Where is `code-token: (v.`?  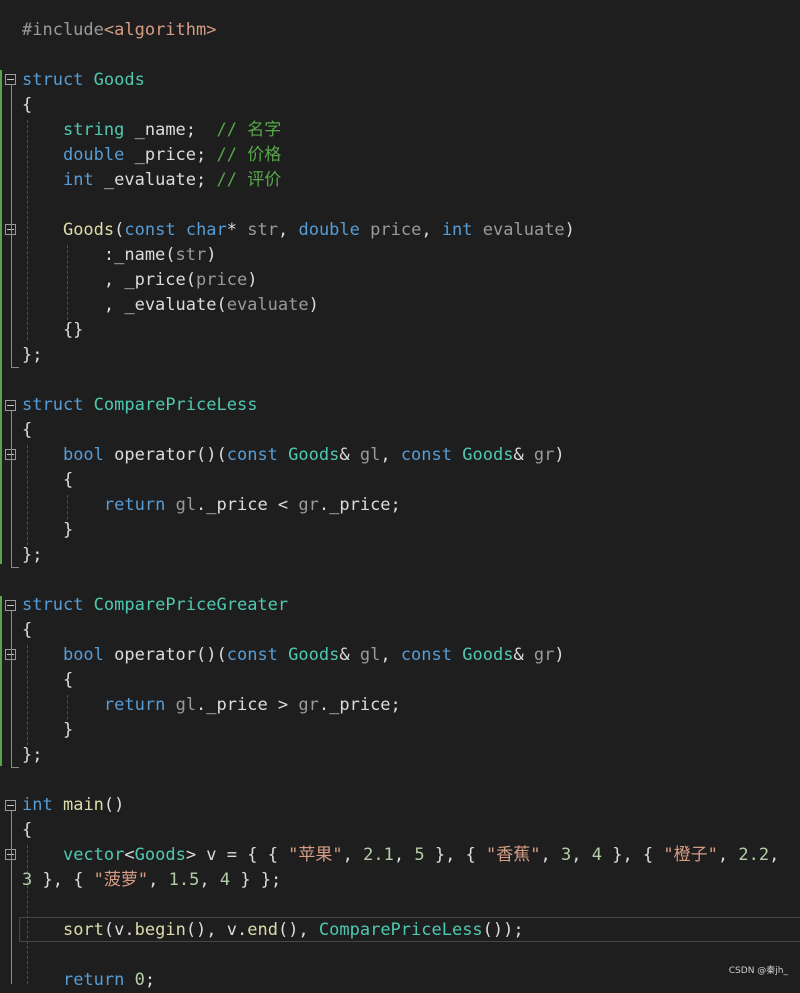 code-token: (v. is located at coordinates (119, 930).